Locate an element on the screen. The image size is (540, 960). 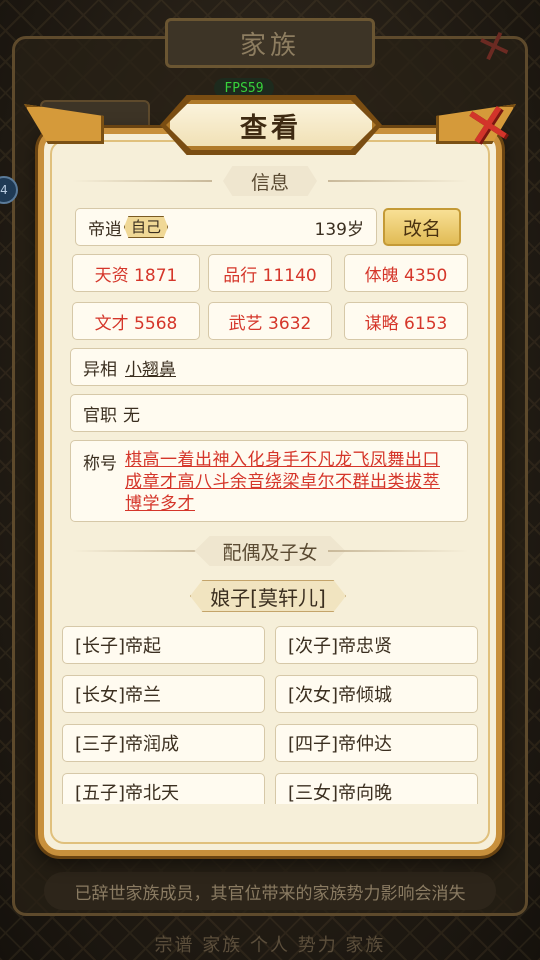
family-section-title: 配偶及子女 is located at coordinates (270, 551).